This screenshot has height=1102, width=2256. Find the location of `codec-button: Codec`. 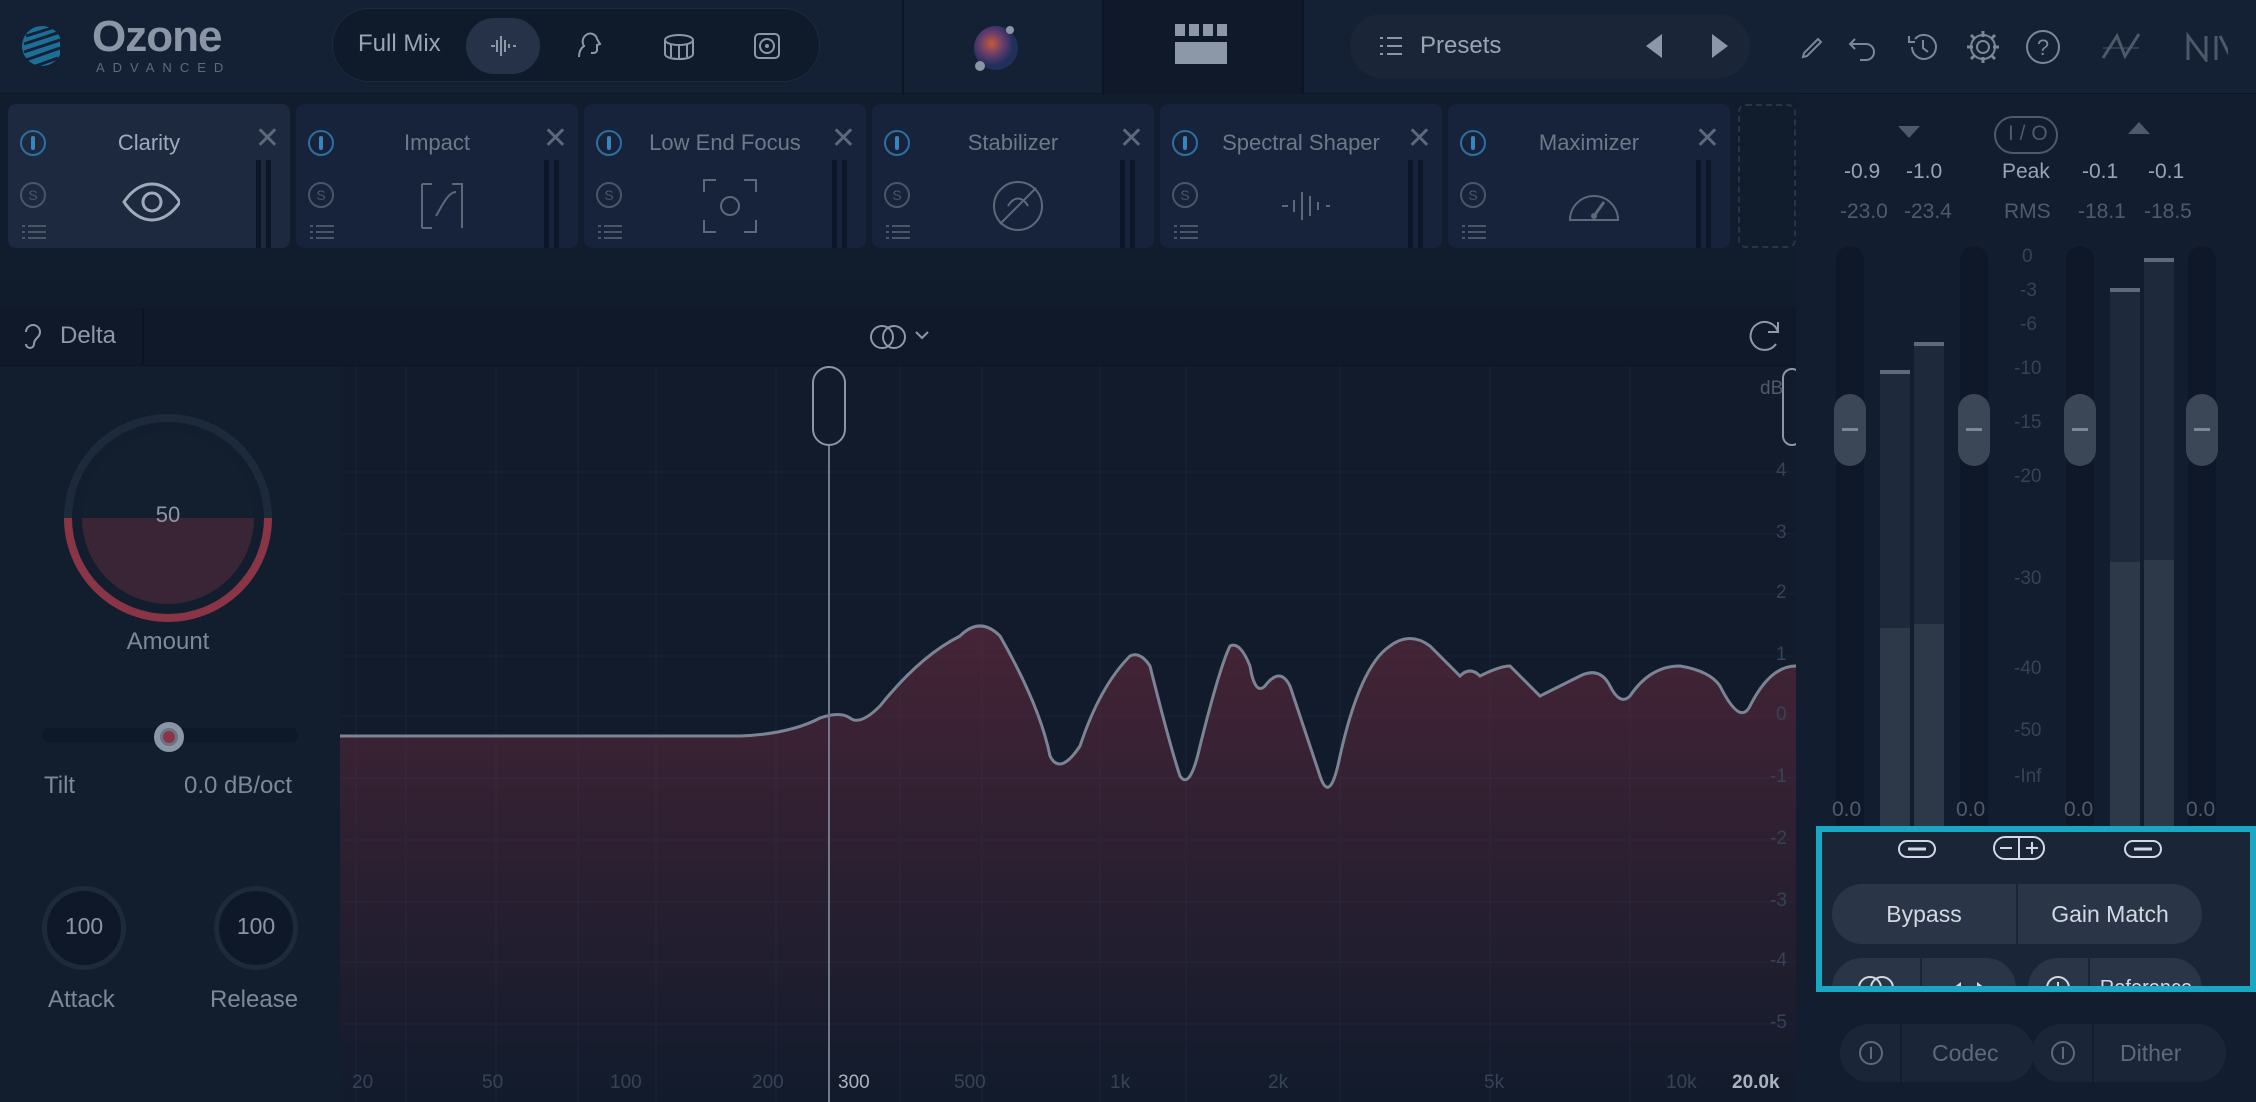

codec-button: Codec is located at coordinates (1937, 1053).